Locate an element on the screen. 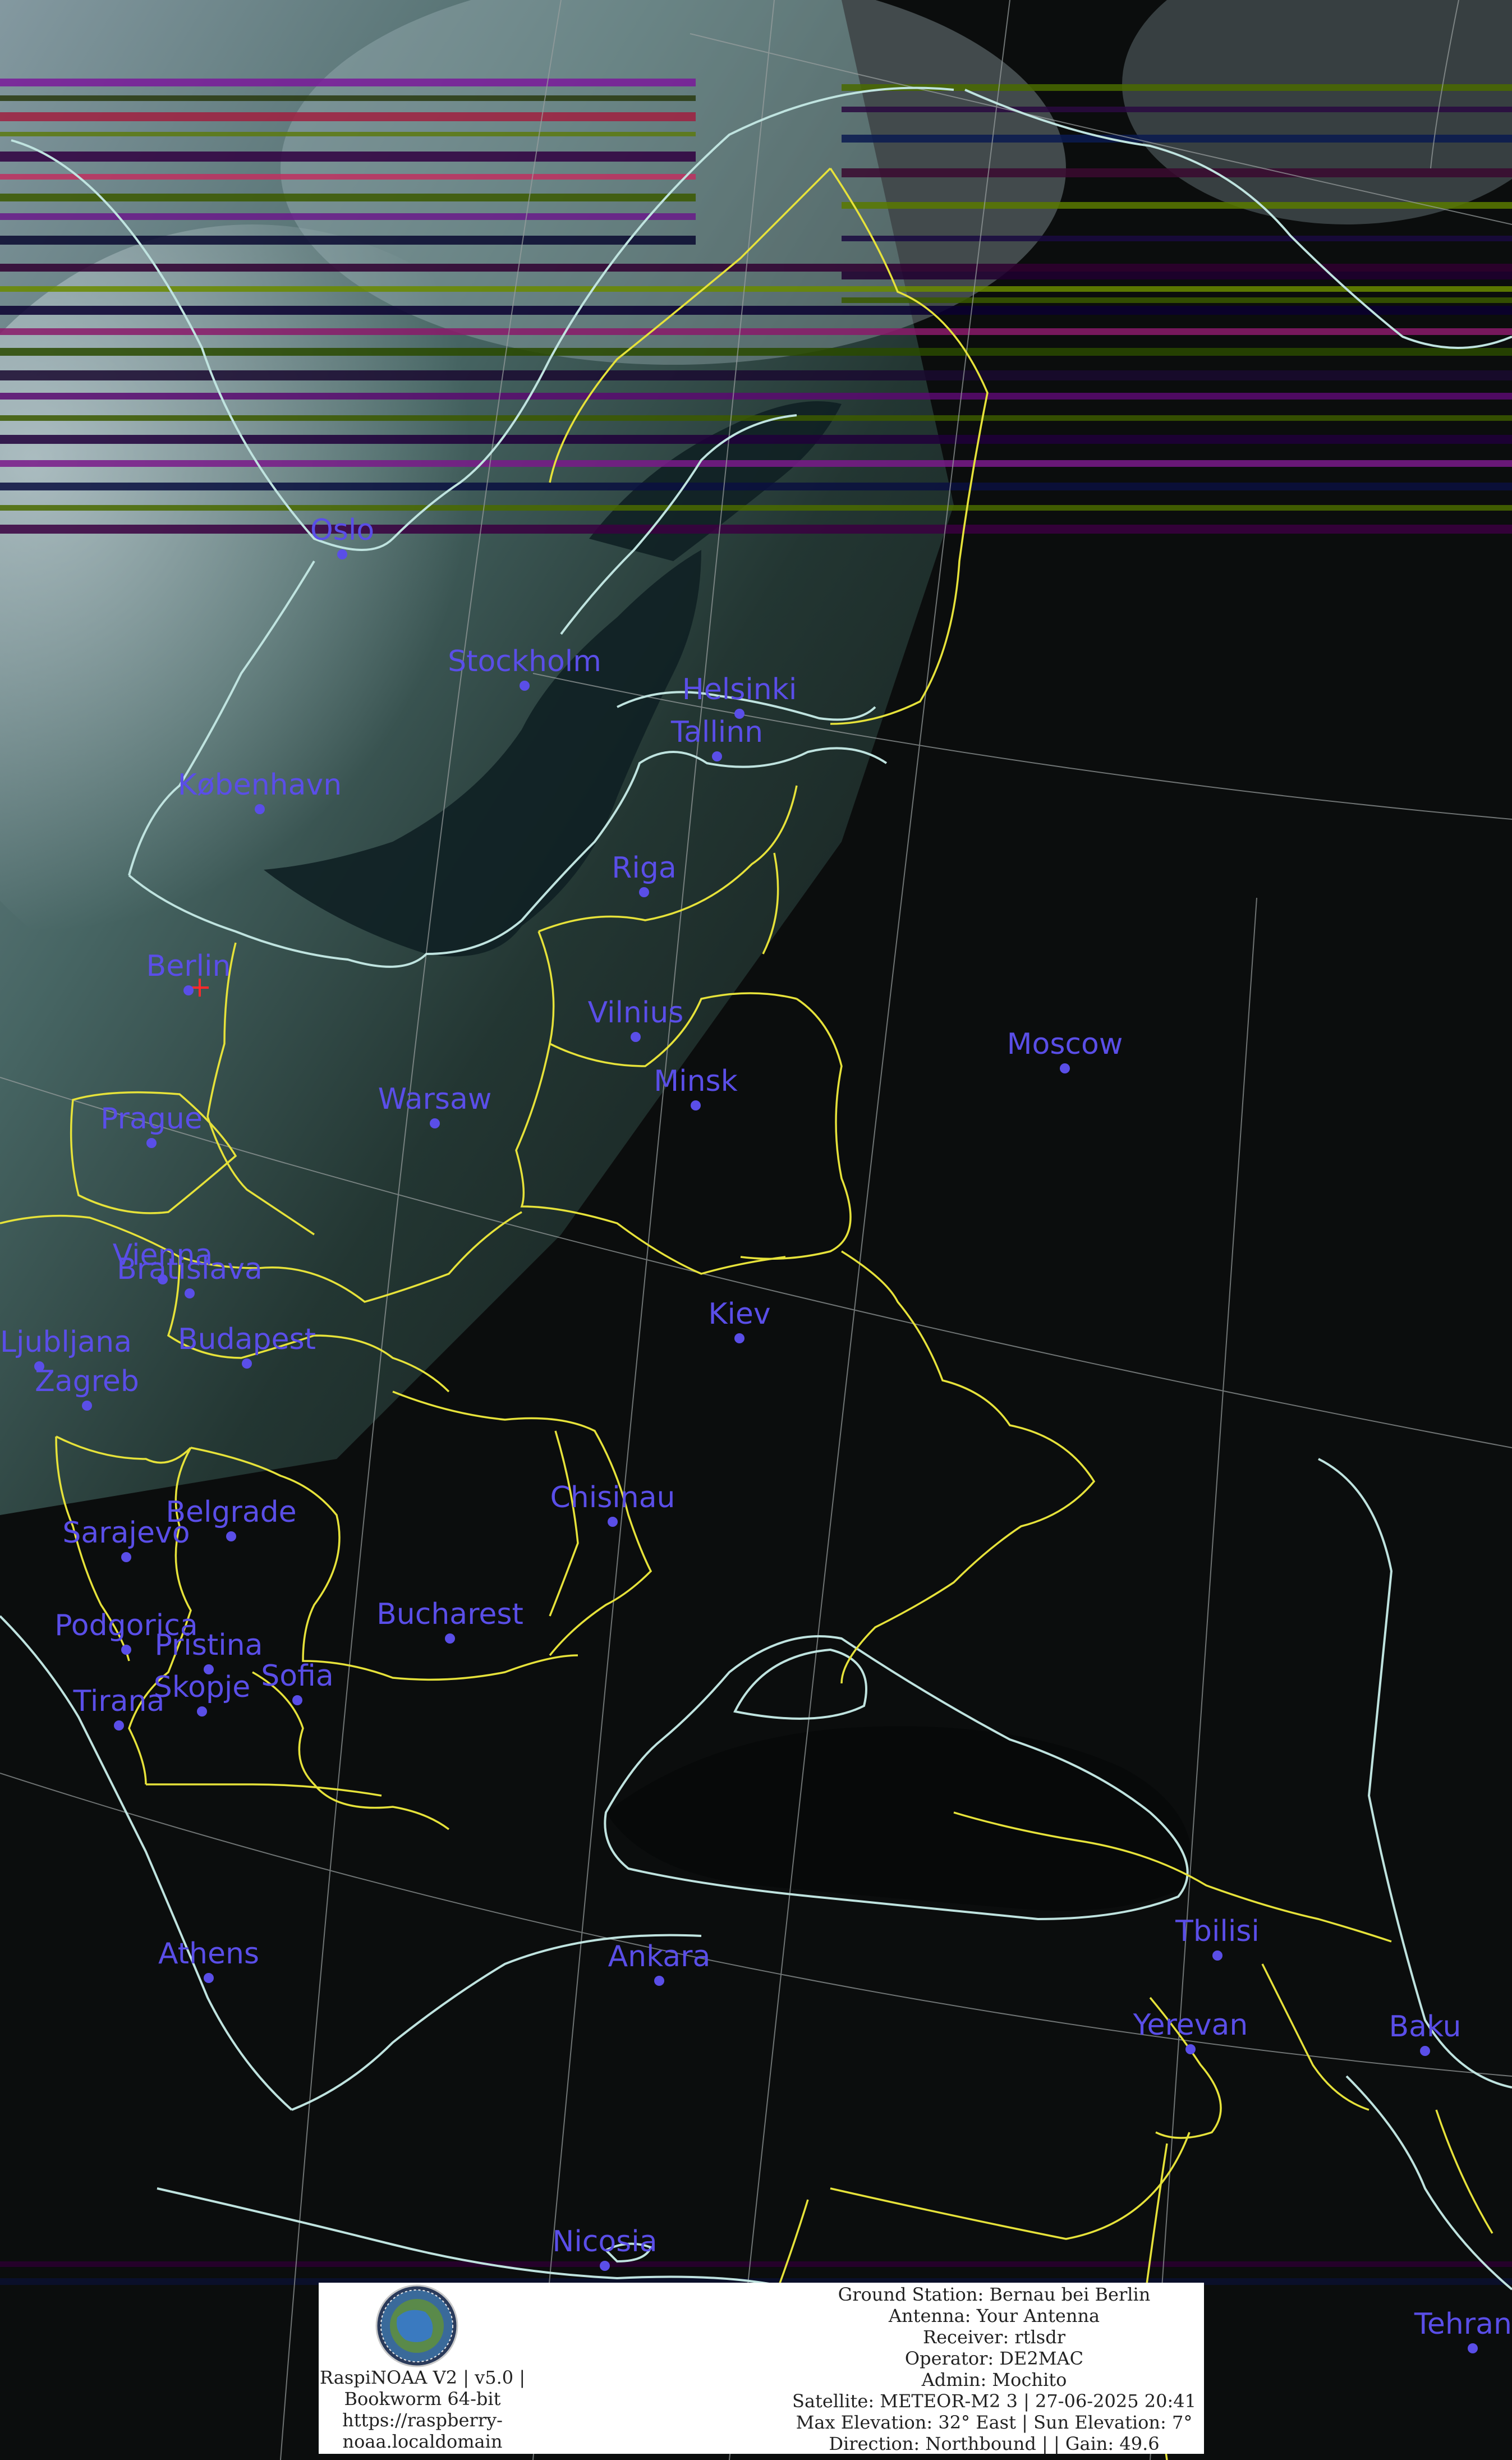  city-label: Yerevan is located at coordinates (1190, 2025).